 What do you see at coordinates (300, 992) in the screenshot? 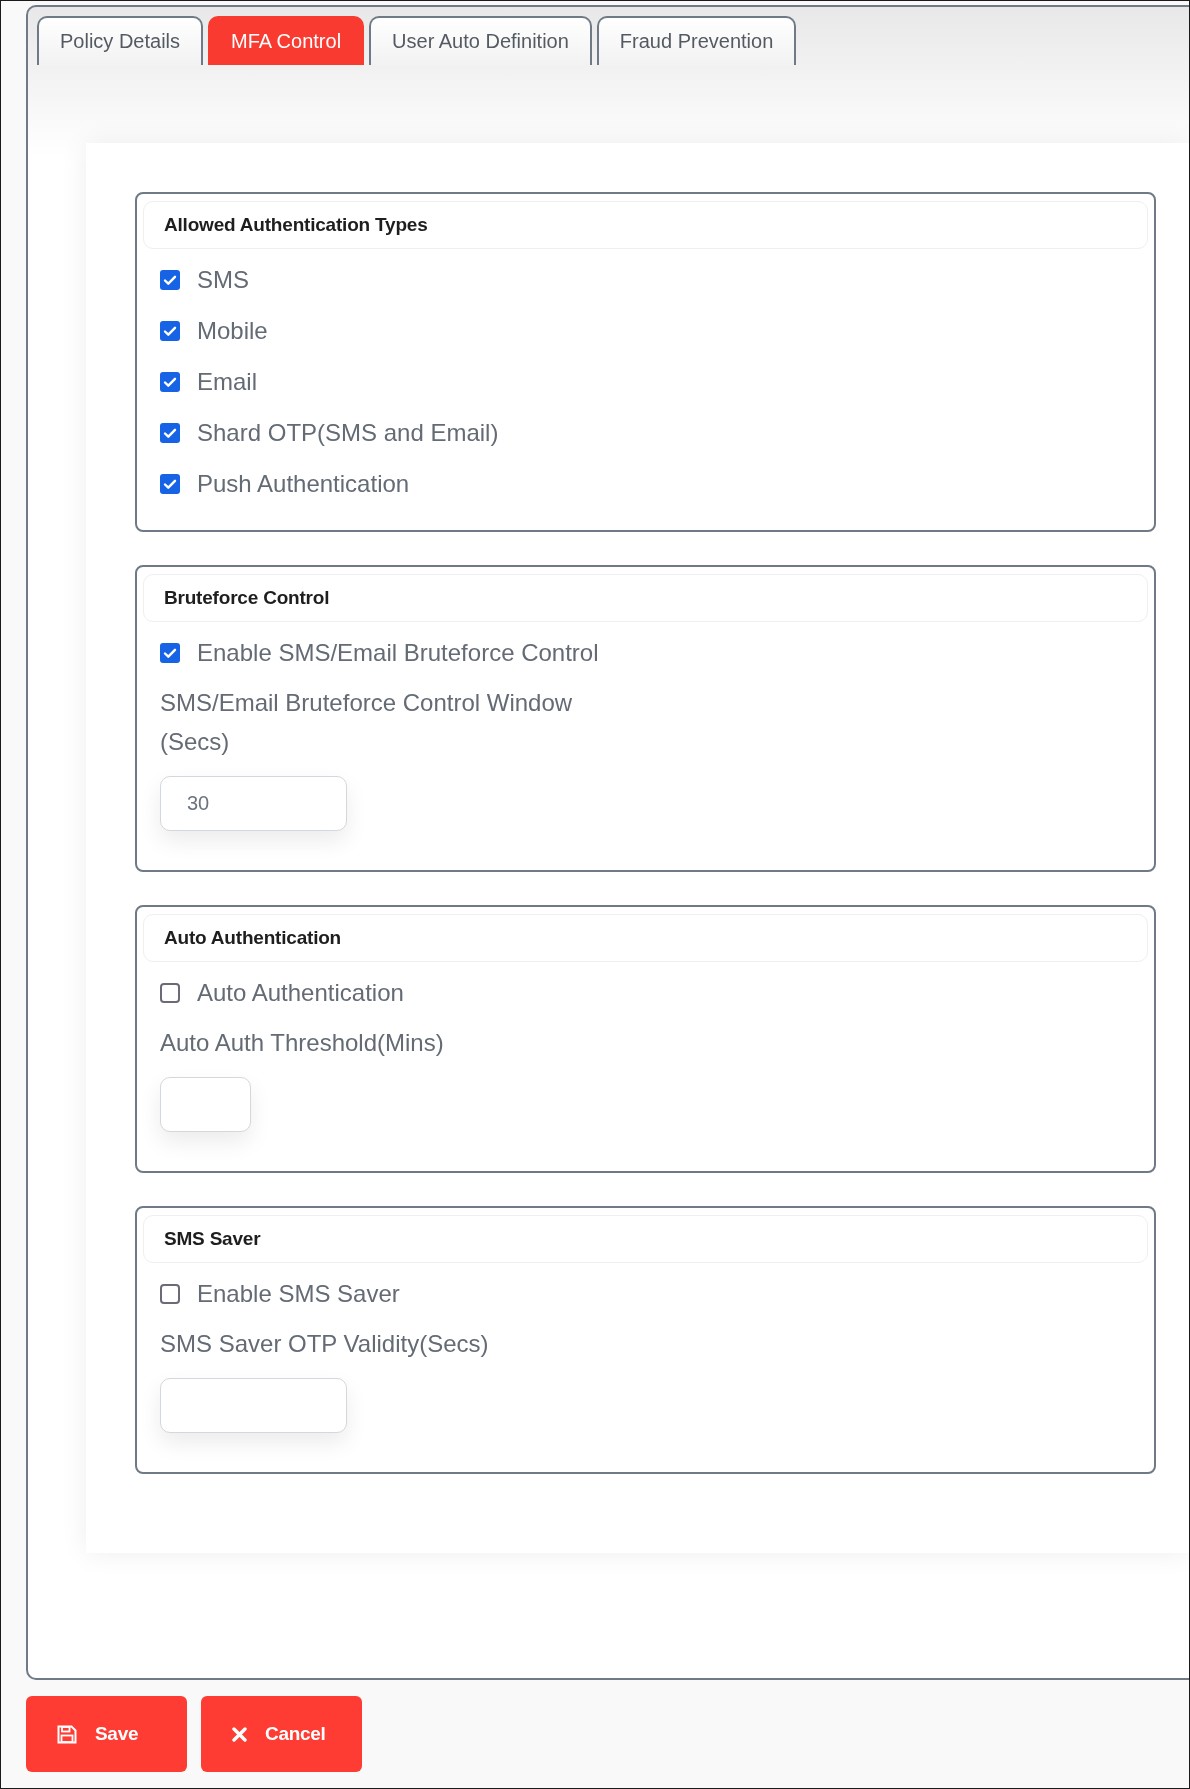
I see `checkbox-label: Auto Authentication` at bounding box center [300, 992].